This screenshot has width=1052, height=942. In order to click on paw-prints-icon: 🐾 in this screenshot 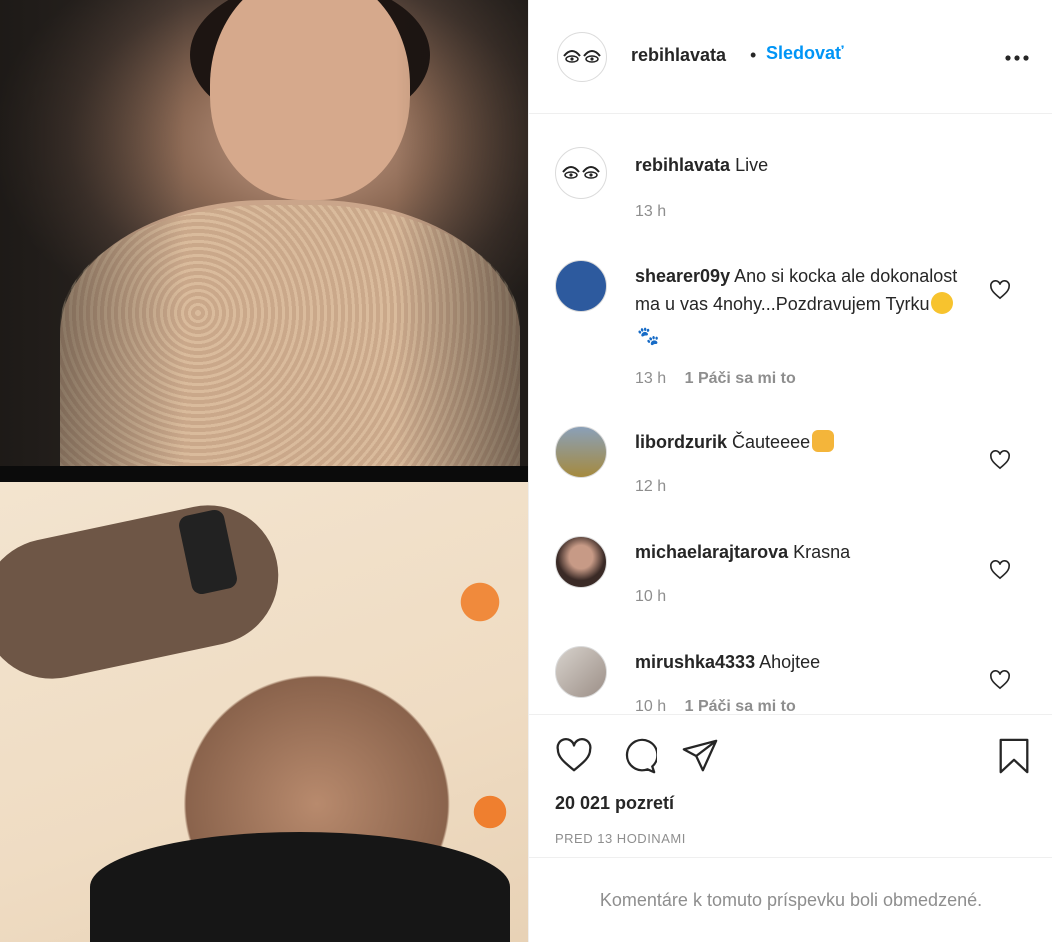, I will do `click(648, 336)`.